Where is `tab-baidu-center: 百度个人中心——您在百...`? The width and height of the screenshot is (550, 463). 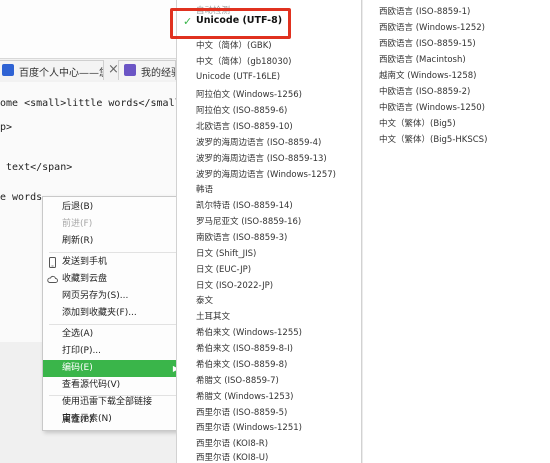 tab-baidu-center: 百度个人中心——您在百... is located at coordinates (52, 70).